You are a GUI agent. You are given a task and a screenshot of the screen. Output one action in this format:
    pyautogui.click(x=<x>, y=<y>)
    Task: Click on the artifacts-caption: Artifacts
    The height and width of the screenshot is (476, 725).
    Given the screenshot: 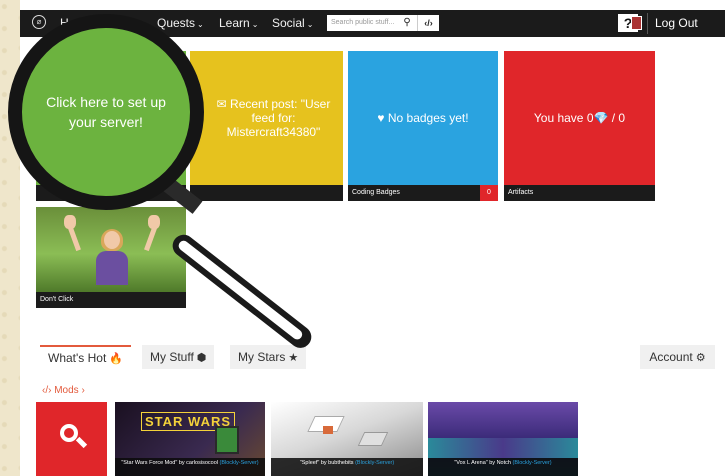 What is the action you would take?
    pyautogui.click(x=579, y=193)
    